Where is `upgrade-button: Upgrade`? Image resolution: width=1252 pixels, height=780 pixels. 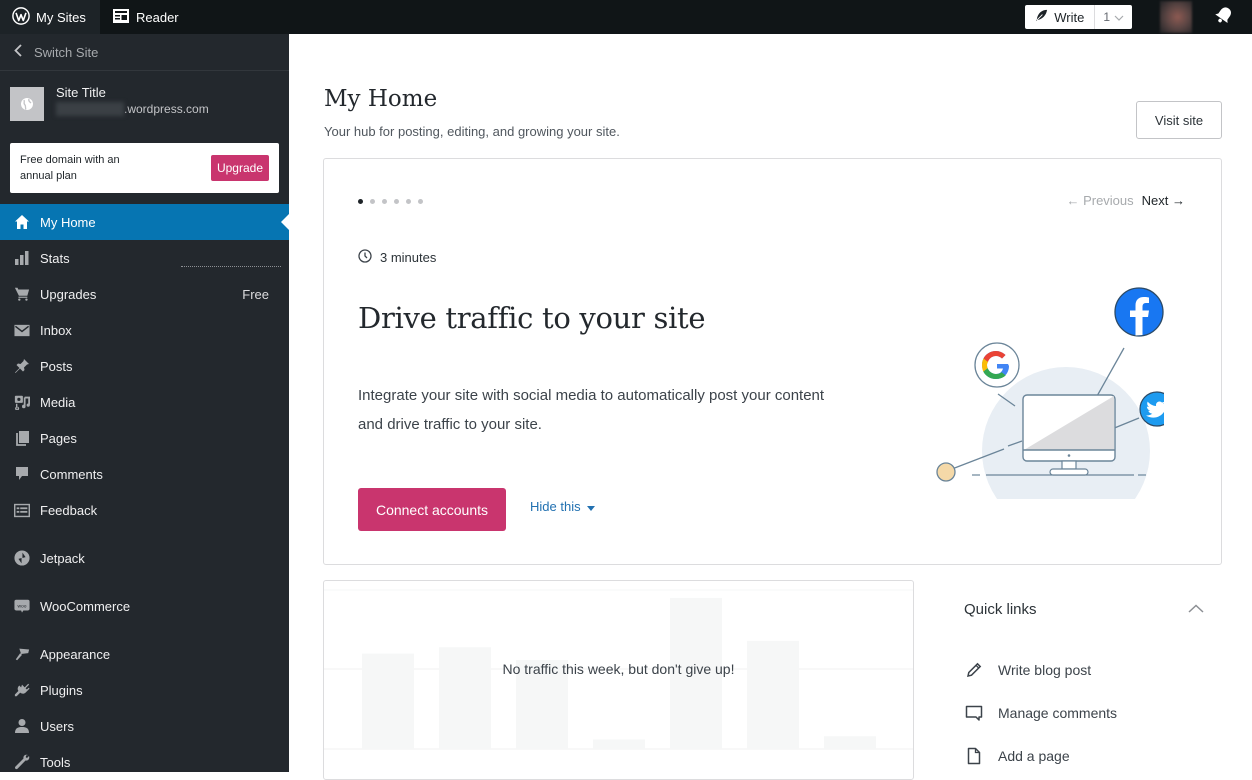 upgrade-button: Upgrade is located at coordinates (240, 168).